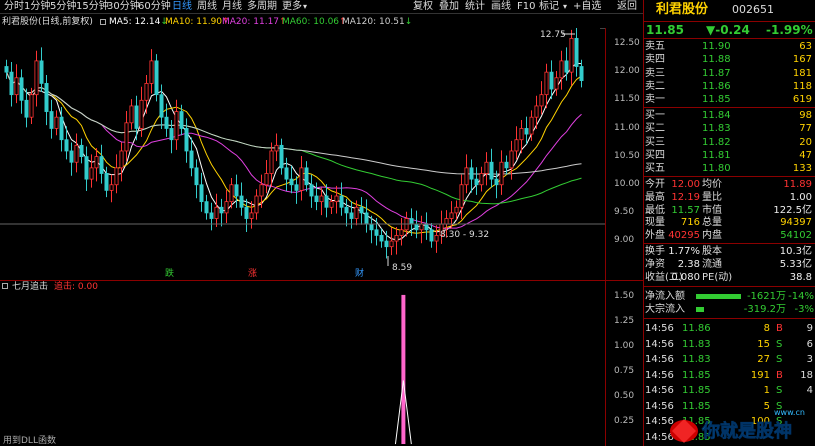 This screenshot has width=815, height=446. What do you see at coordinates (655, 73) in the screenshot?
I see `ask-level-label: 卖三` at bounding box center [655, 73].